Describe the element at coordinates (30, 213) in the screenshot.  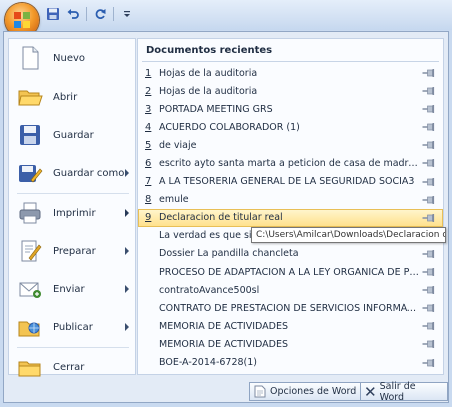
I see `printer-icon` at that location.